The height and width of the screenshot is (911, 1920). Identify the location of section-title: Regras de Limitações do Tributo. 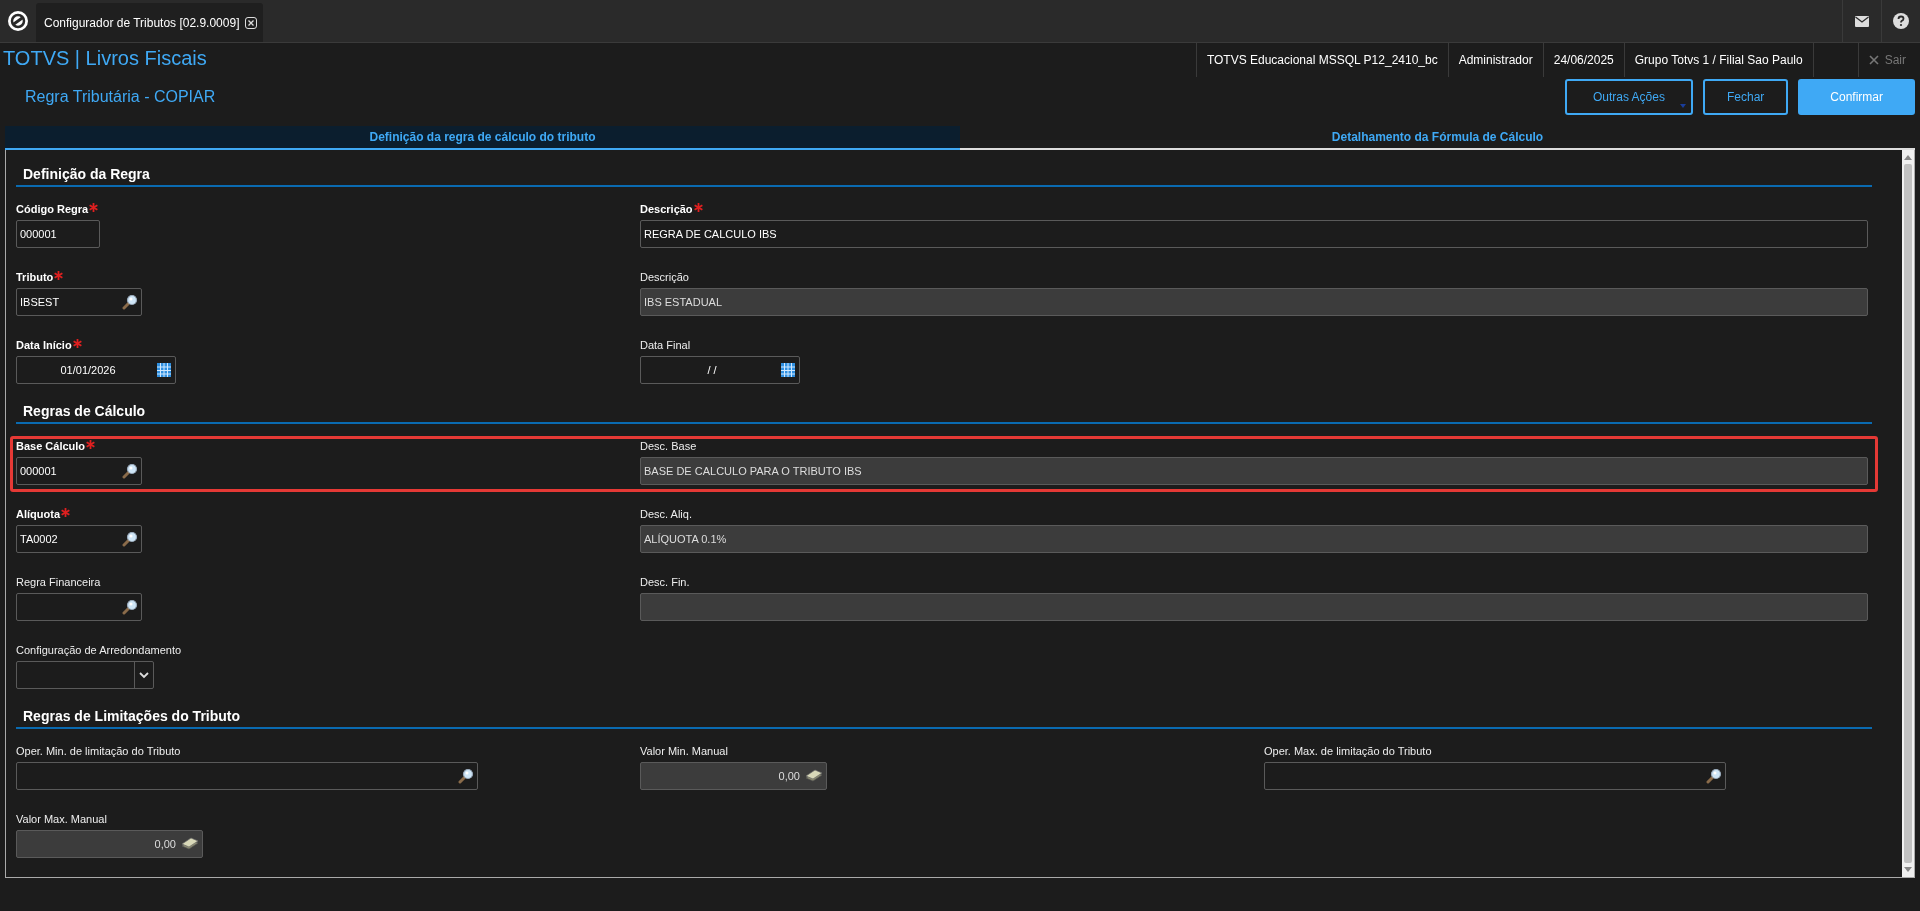
(944, 718).